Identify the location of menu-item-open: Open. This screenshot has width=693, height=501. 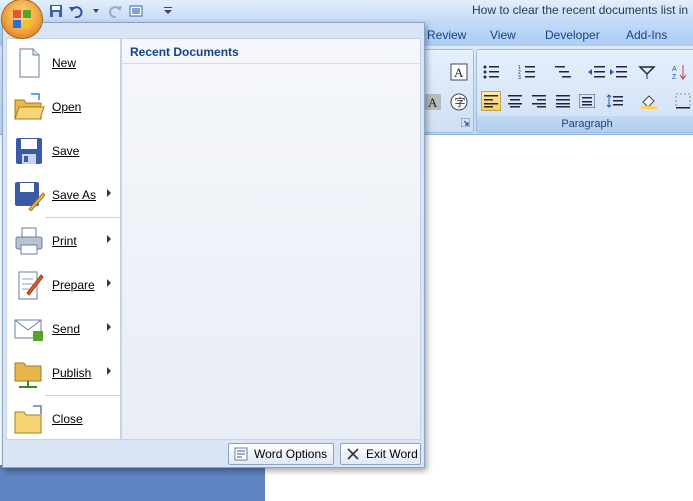
(63, 107).